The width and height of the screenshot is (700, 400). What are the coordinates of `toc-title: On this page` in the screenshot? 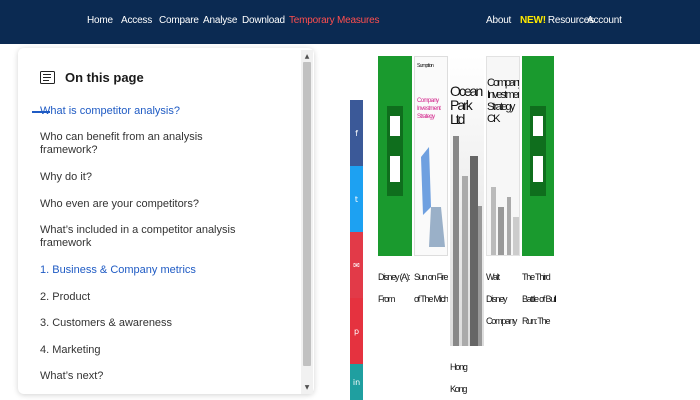 It's located at (104, 77).